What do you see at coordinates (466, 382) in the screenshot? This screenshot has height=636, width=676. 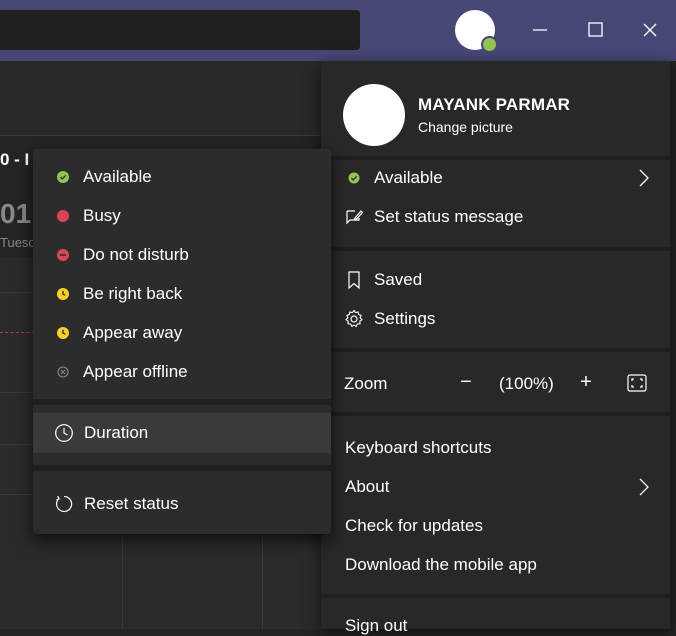 I see `zoom-out-button: −` at bounding box center [466, 382].